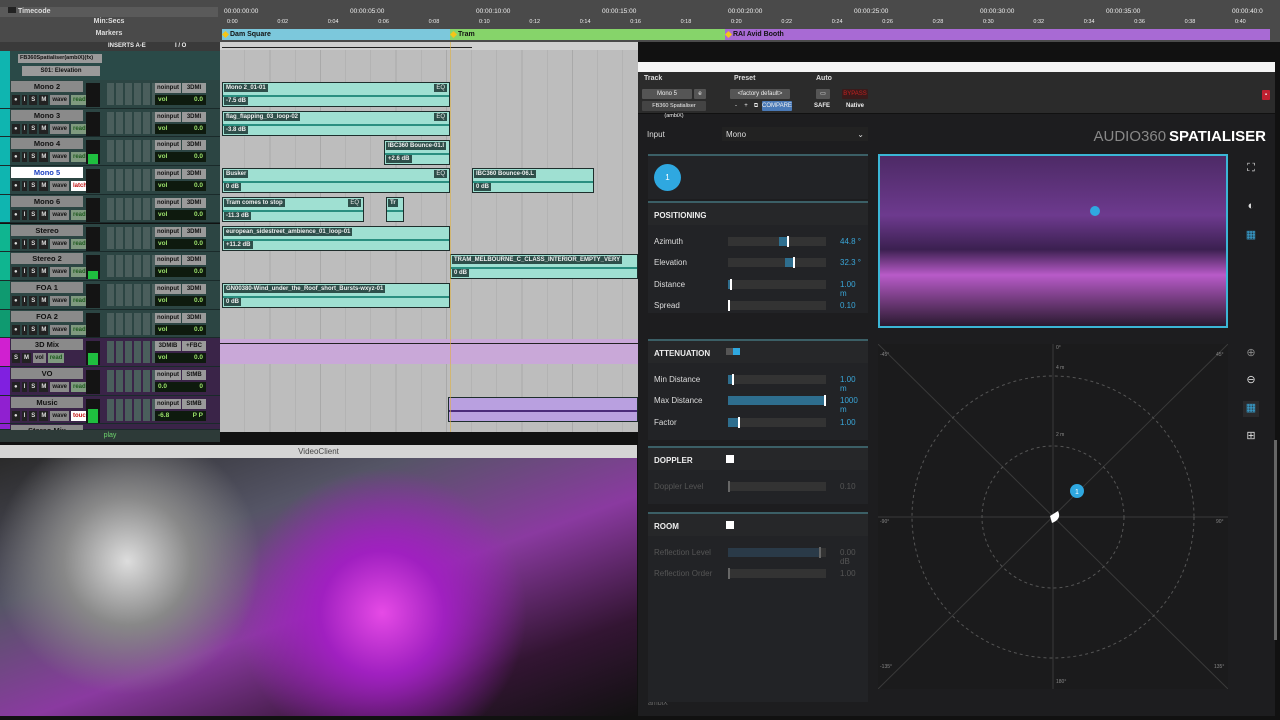 Image resolution: width=1280 pixels, height=720 pixels. What do you see at coordinates (110, 209) in the screenshot?
I see `track-mono-6: Mono 6 ● I S Mwave read noinput 3DMI vol 0.0` at bounding box center [110, 209].